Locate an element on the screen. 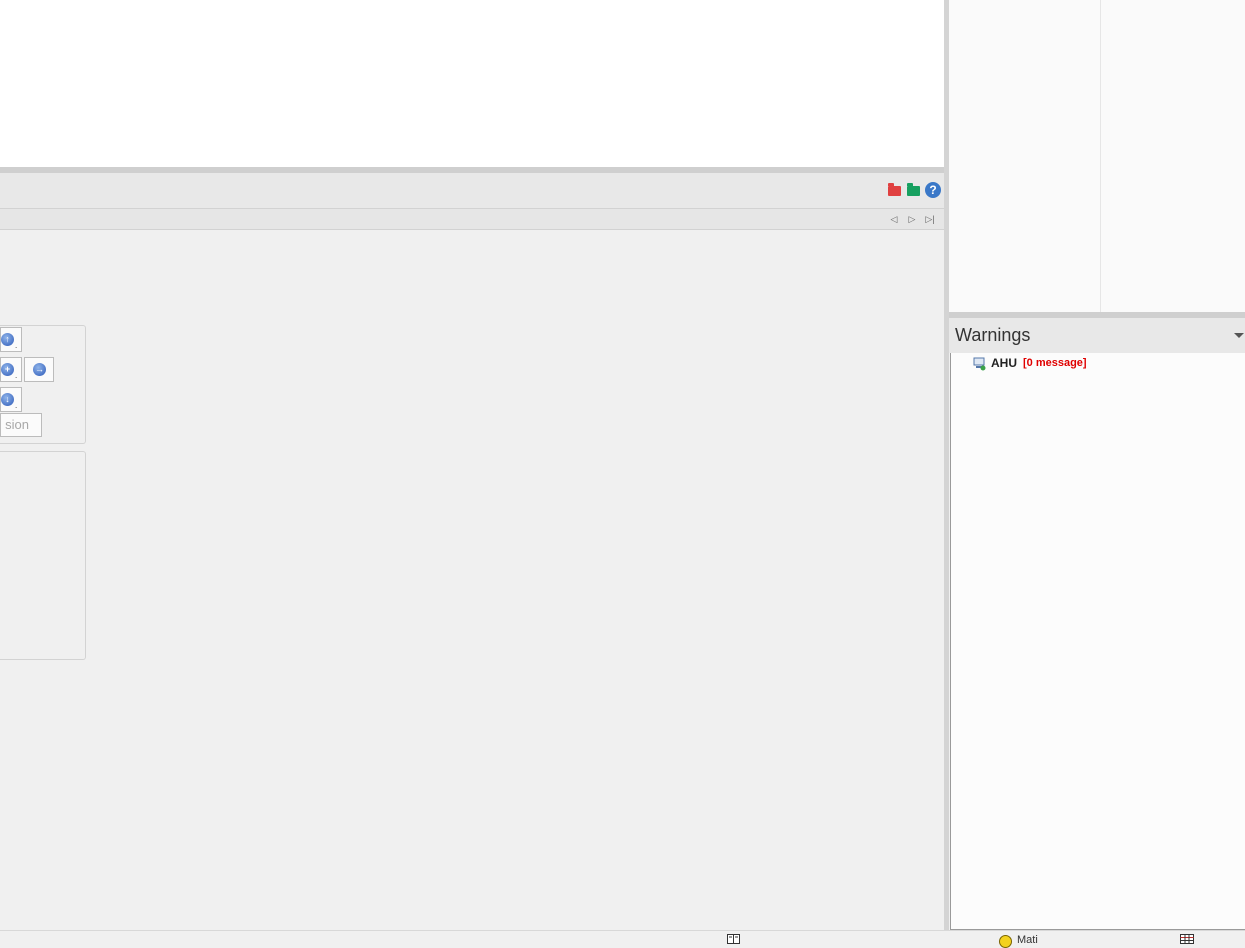 This screenshot has width=1245, height=948. warnings-title: Warnings is located at coordinates (993, 335).